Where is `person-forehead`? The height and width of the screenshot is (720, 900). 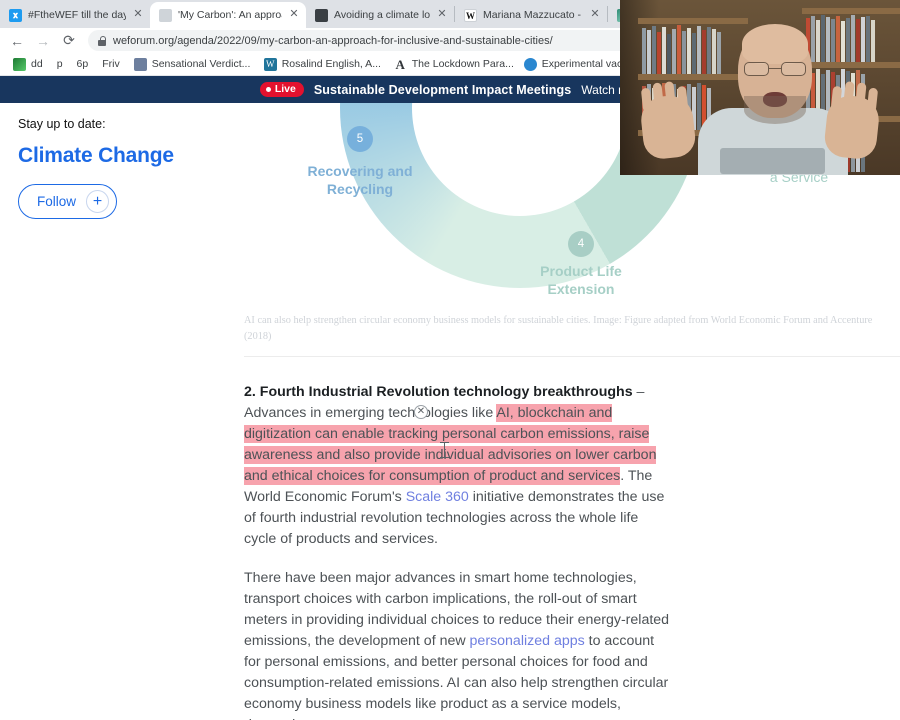
person-forehead is located at coordinates (775, 44).